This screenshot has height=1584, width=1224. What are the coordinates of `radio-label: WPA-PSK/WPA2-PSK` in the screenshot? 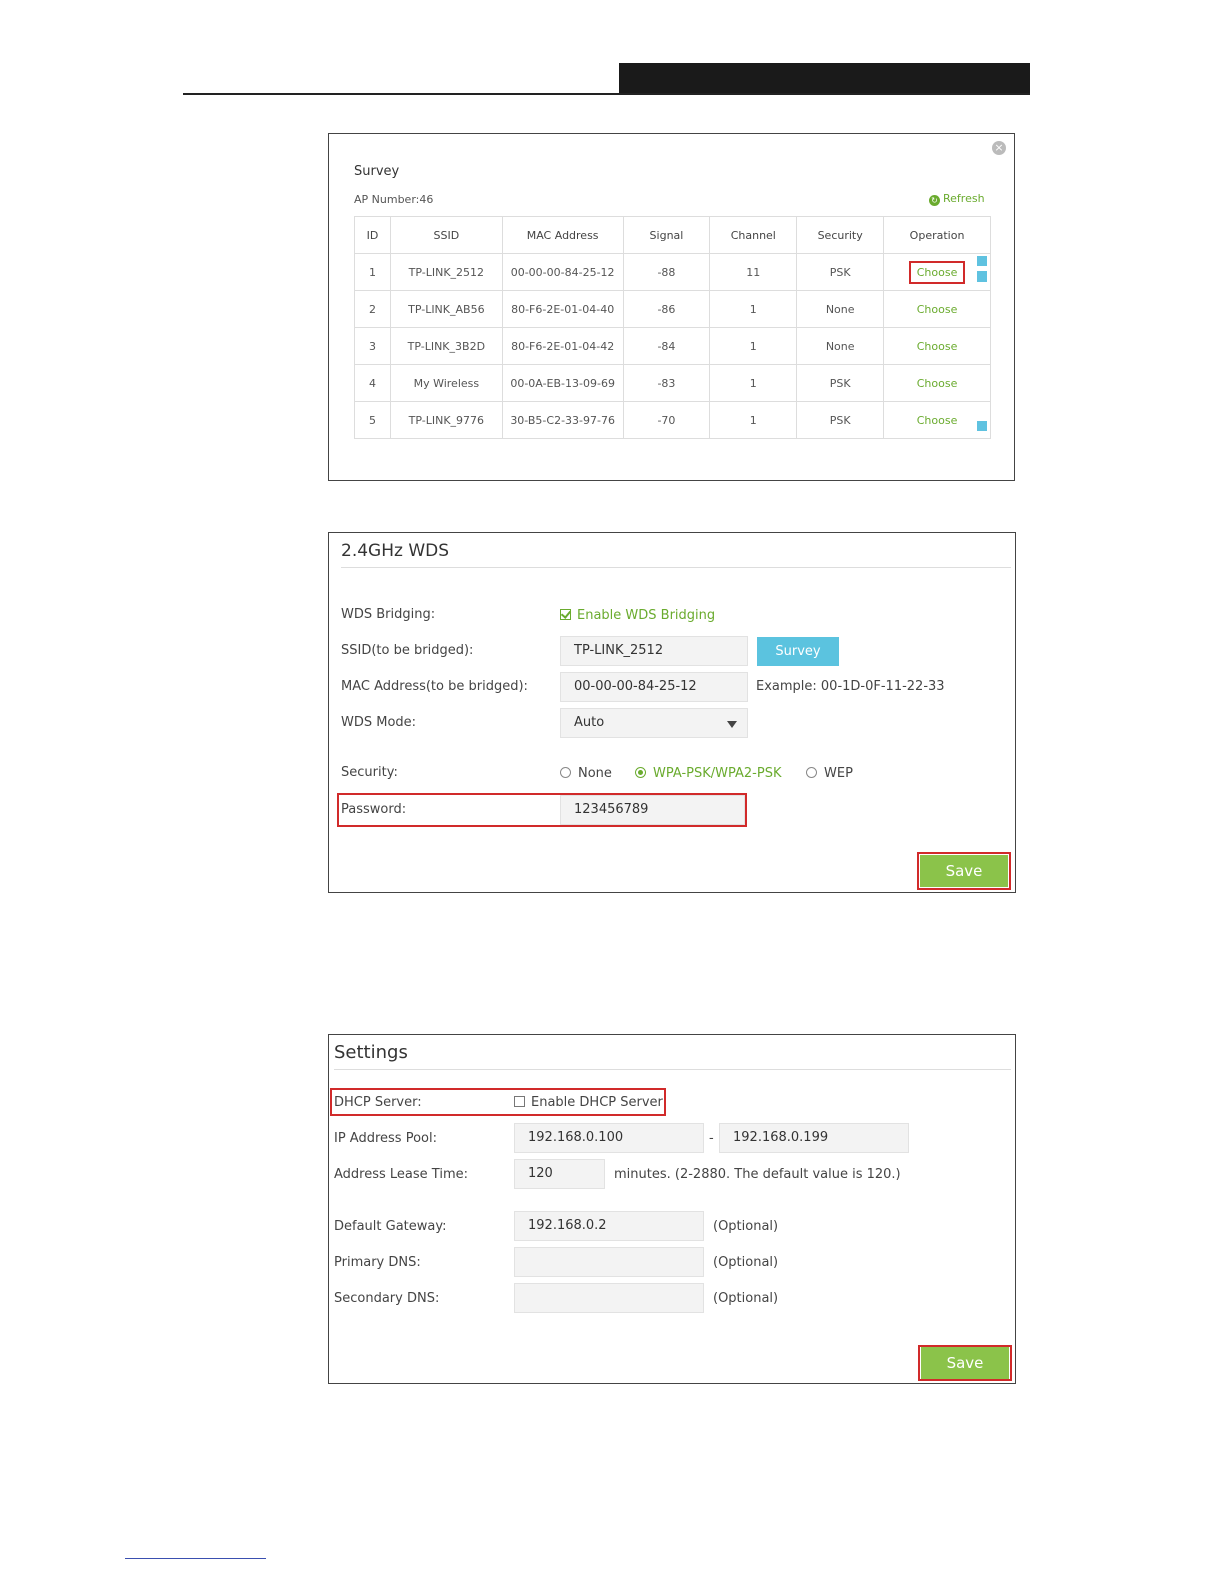 It's located at (717, 773).